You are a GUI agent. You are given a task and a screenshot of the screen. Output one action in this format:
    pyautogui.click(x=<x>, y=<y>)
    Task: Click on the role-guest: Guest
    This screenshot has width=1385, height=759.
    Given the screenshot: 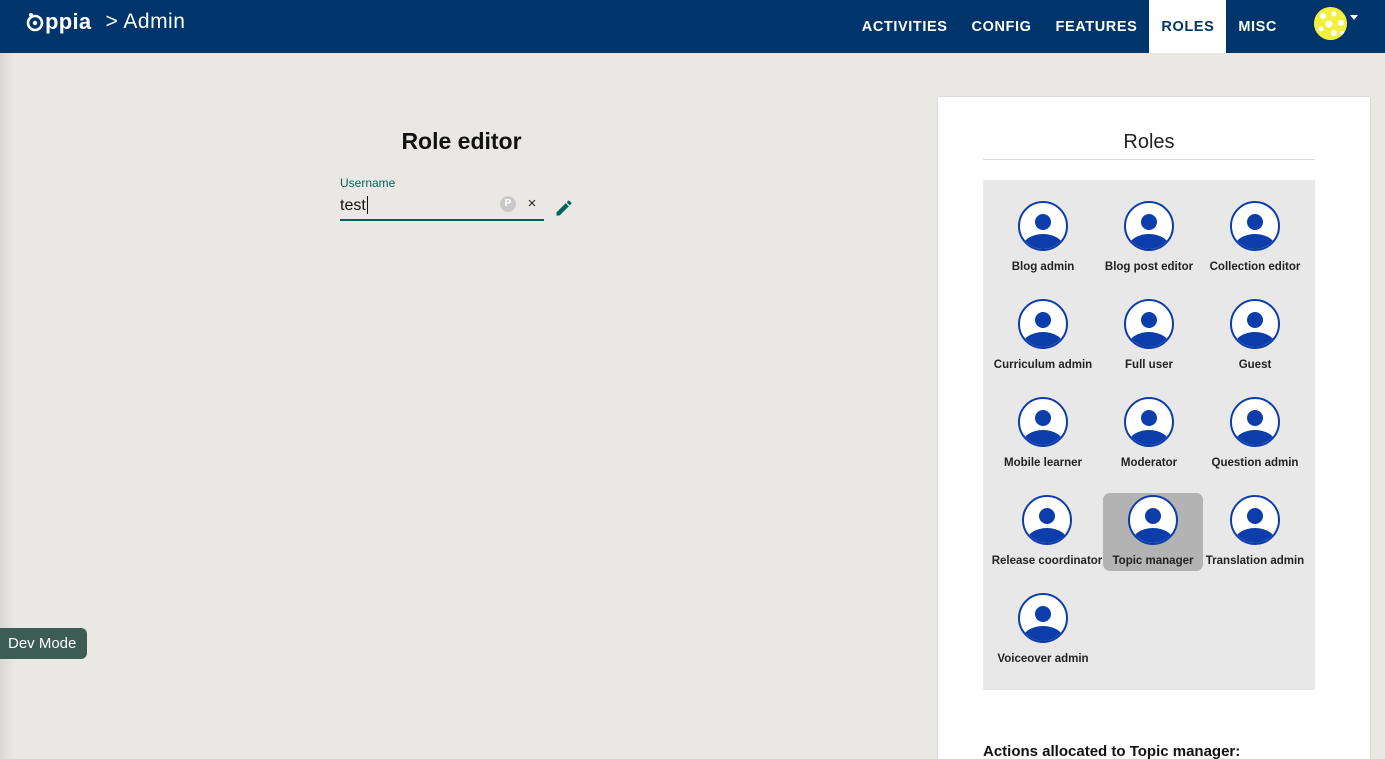 What is the action you would take?
    pyautogui.click(x=1255, y=336)
    